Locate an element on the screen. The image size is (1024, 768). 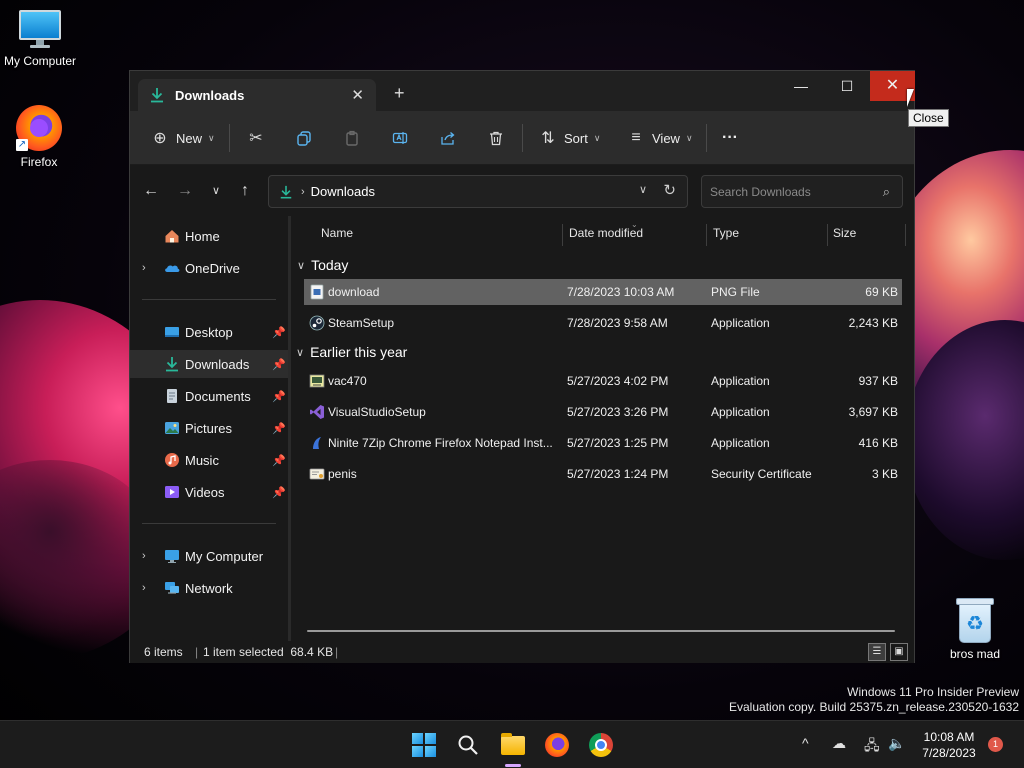
sort-button: ⇅ Sort ∨ is located at coordinates (569, 138).